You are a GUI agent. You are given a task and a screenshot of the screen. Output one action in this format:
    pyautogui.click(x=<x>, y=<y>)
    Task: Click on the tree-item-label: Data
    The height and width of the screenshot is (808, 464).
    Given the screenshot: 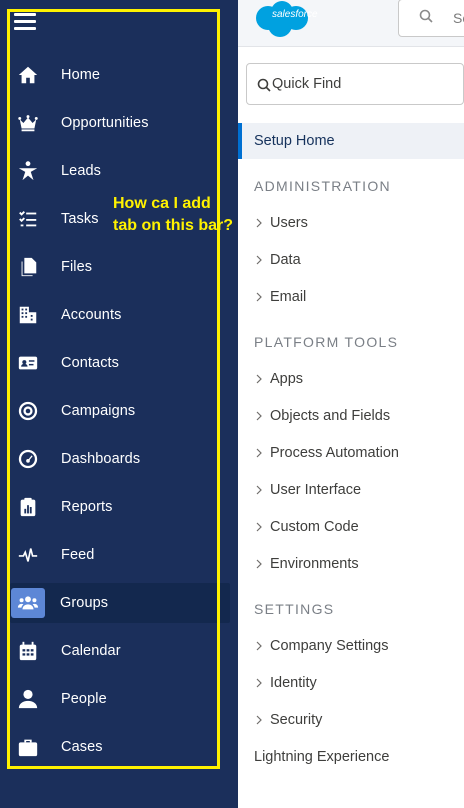 What is the action you would take?
    pyautogui.click(x=285, y=260)
    